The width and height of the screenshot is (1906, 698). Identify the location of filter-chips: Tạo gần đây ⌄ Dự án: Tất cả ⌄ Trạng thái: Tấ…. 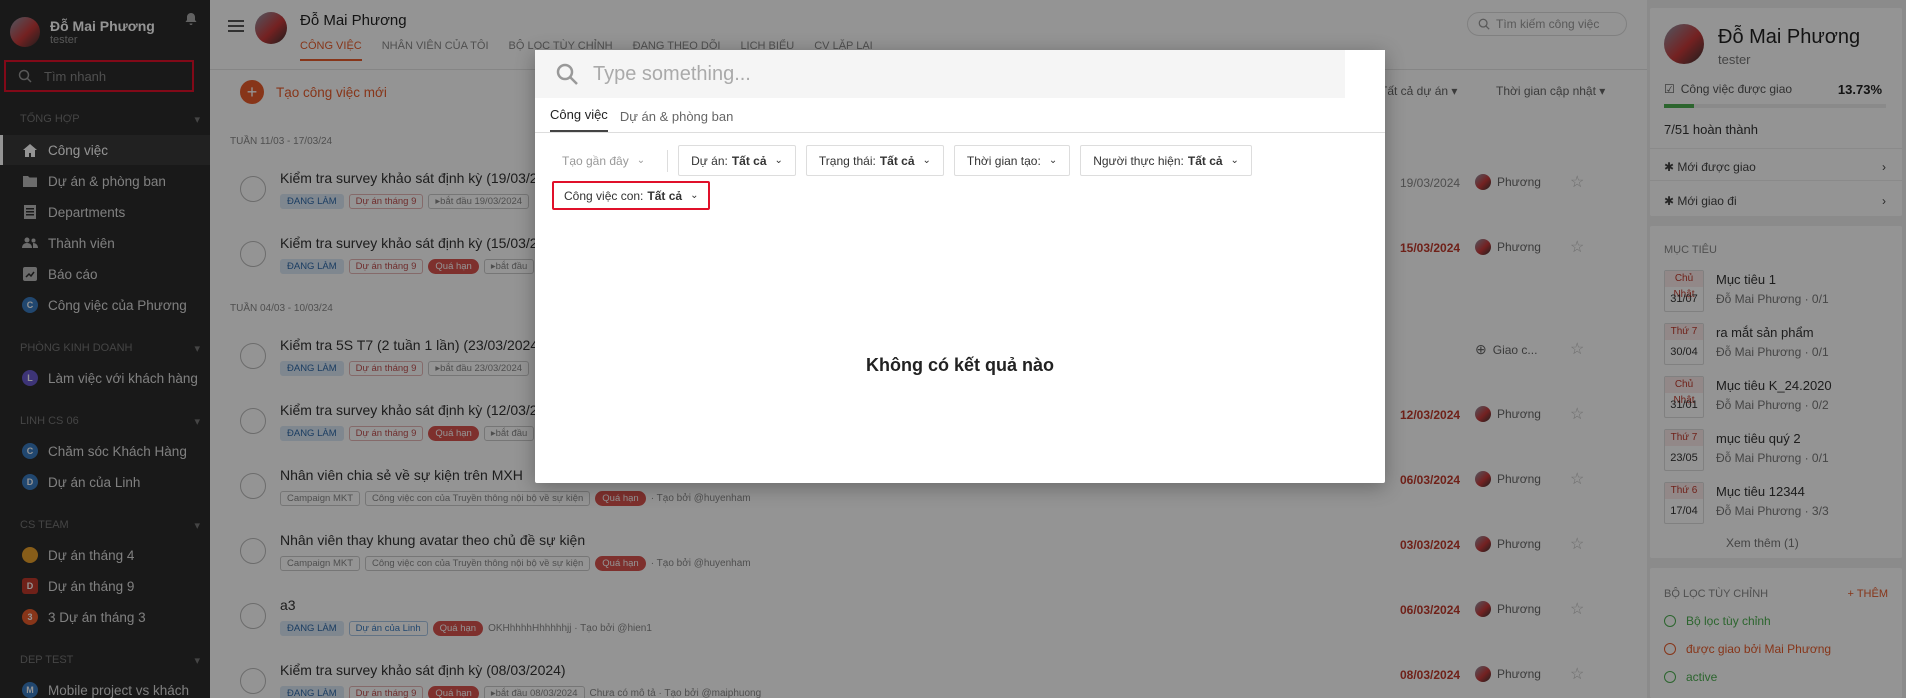
(901, 160).